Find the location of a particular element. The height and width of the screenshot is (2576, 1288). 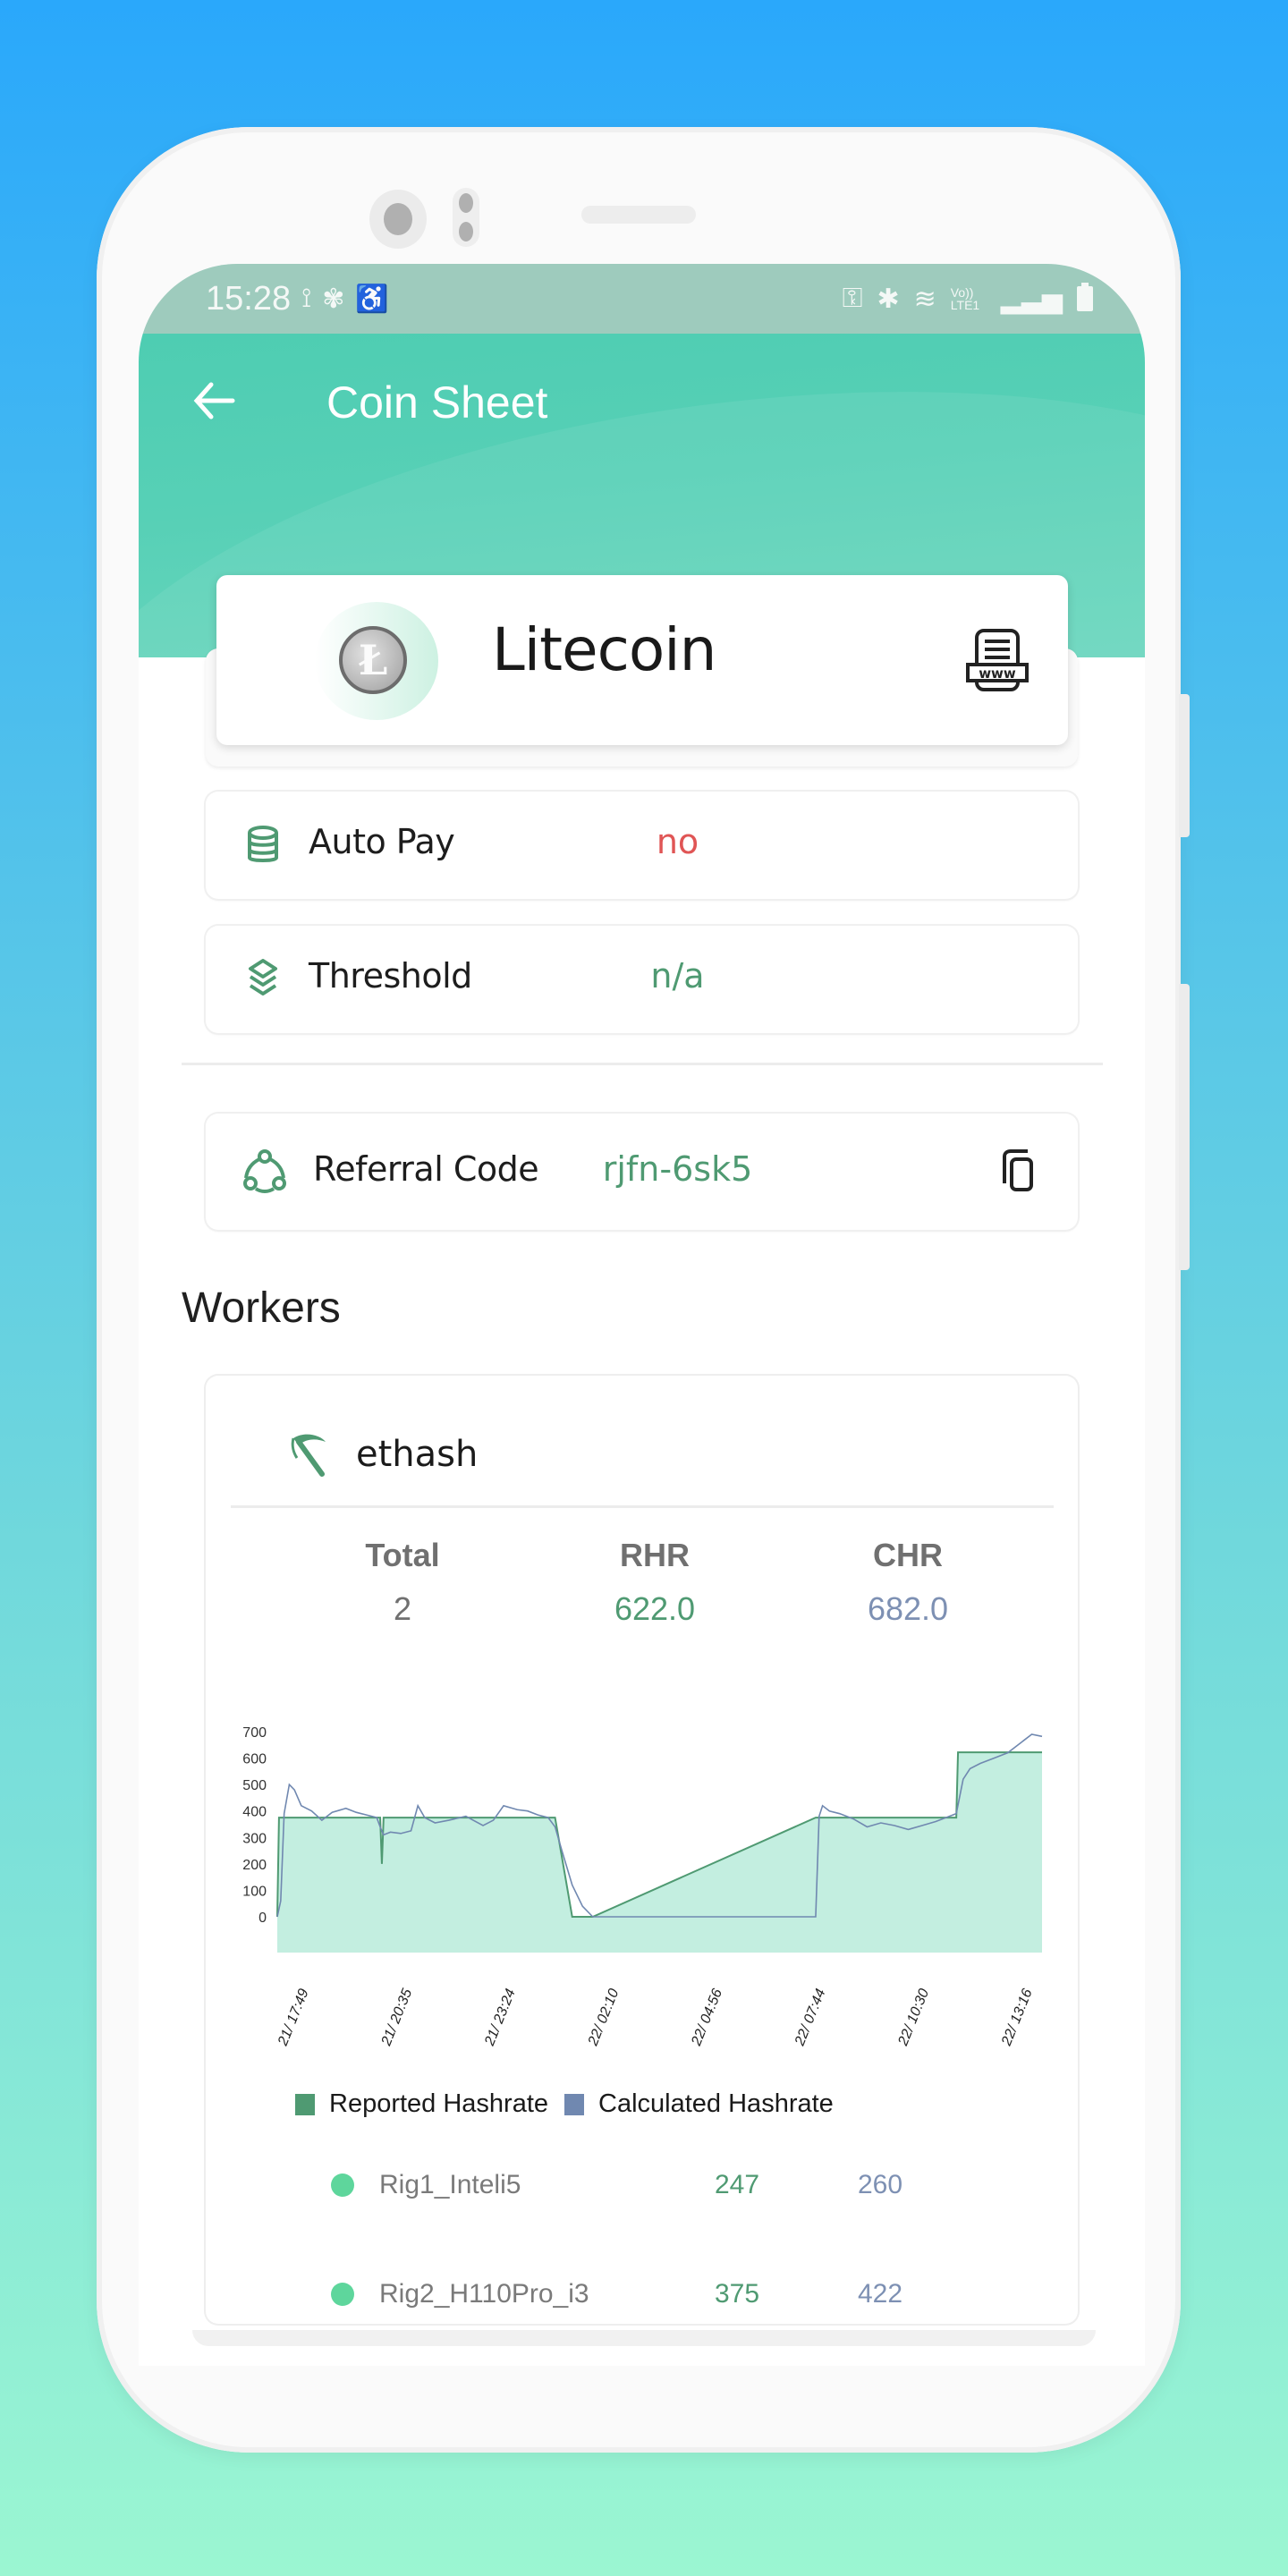

rig-row: Rig2_H110Pro_i3 375 422 is located at coordinates (644, 2294).